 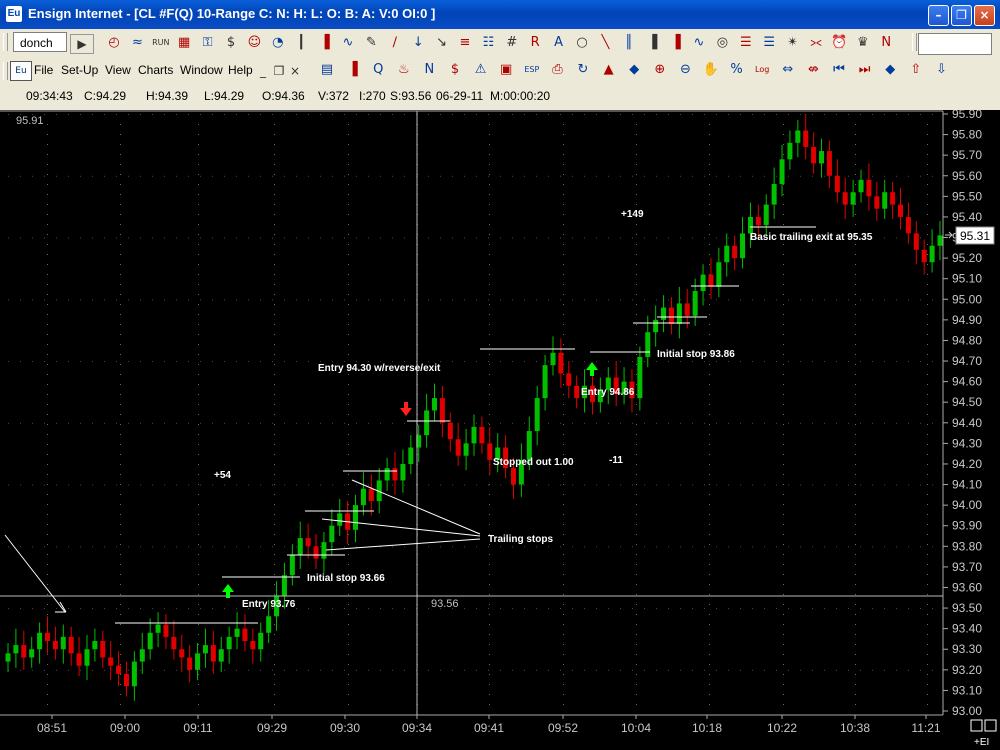 I want to click on bars2-icon: ▐, so click(x=676, y=43).